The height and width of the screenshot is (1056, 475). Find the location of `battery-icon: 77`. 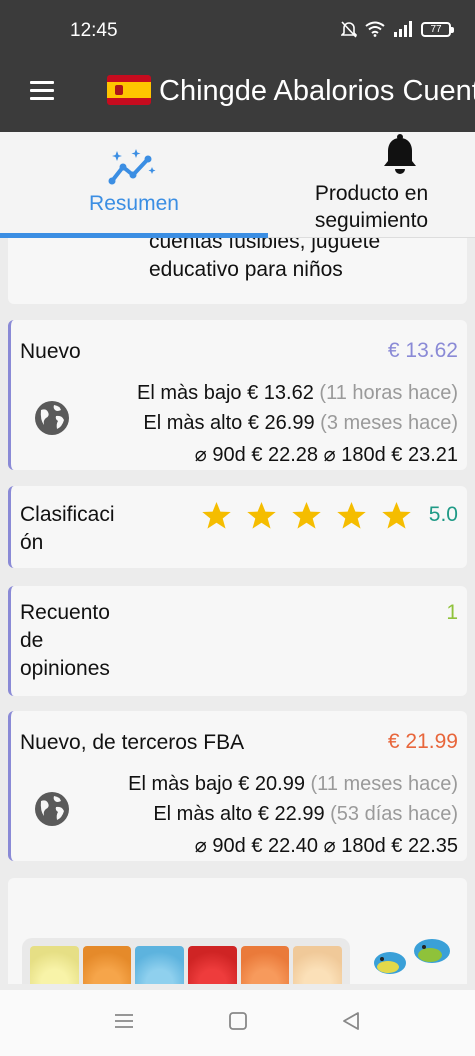

battery-icon: 77 is located at coordinates (437, 29).